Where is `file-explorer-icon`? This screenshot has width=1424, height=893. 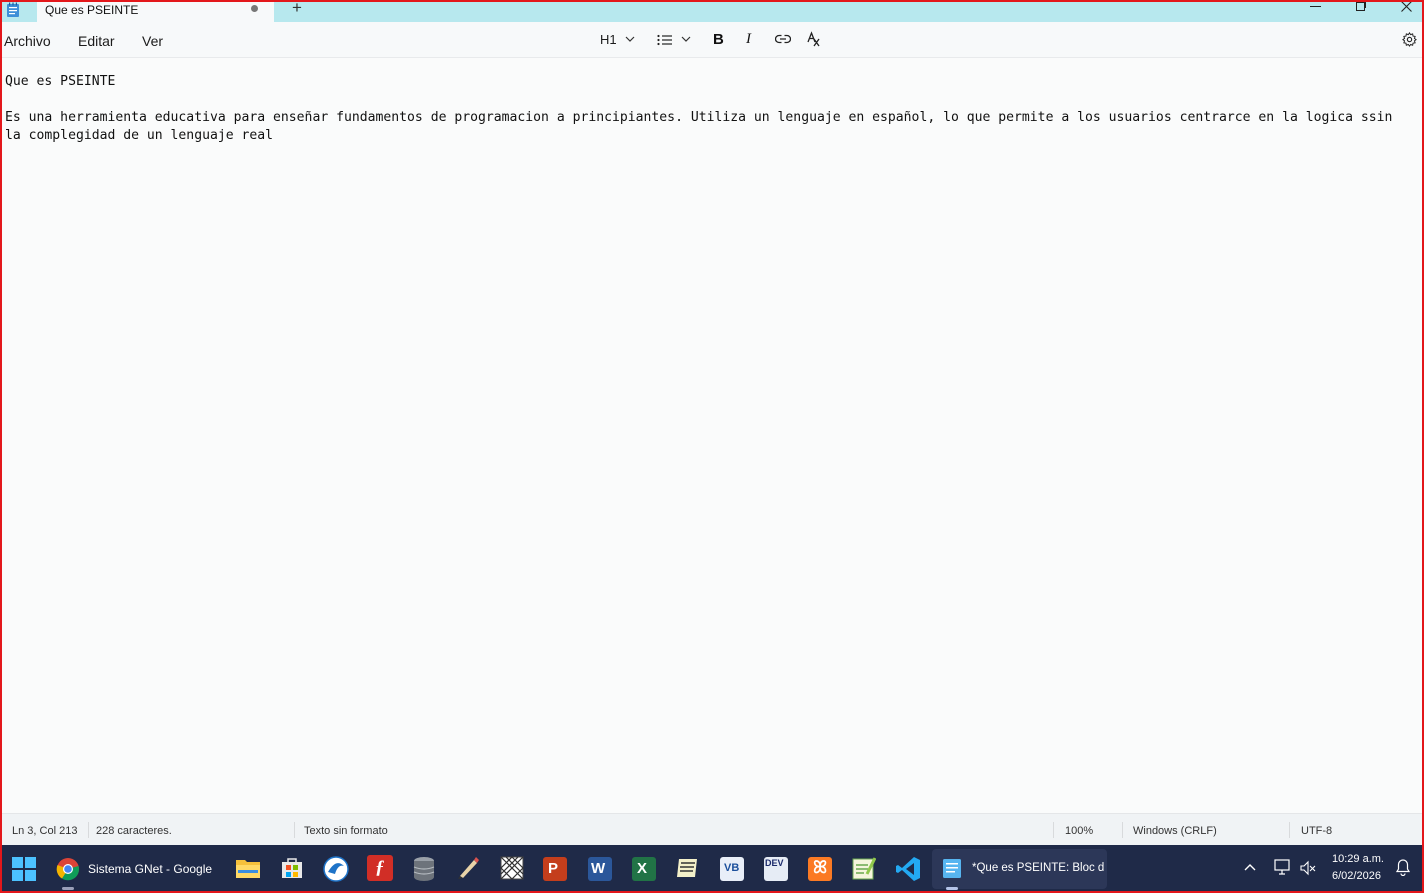 file-explorer-icon is located at coordinates (248, 868).